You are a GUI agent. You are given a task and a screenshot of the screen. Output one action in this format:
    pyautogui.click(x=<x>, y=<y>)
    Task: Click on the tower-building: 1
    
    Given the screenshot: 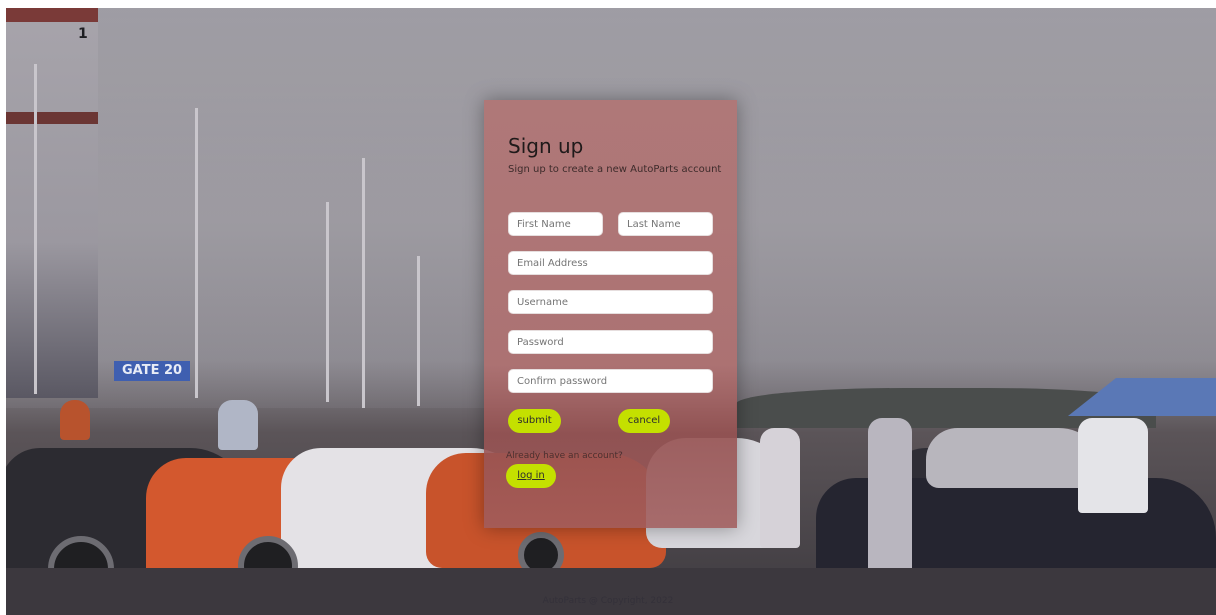 What is the action you would take?
    pyautogui.click(x=52, y=203)
    